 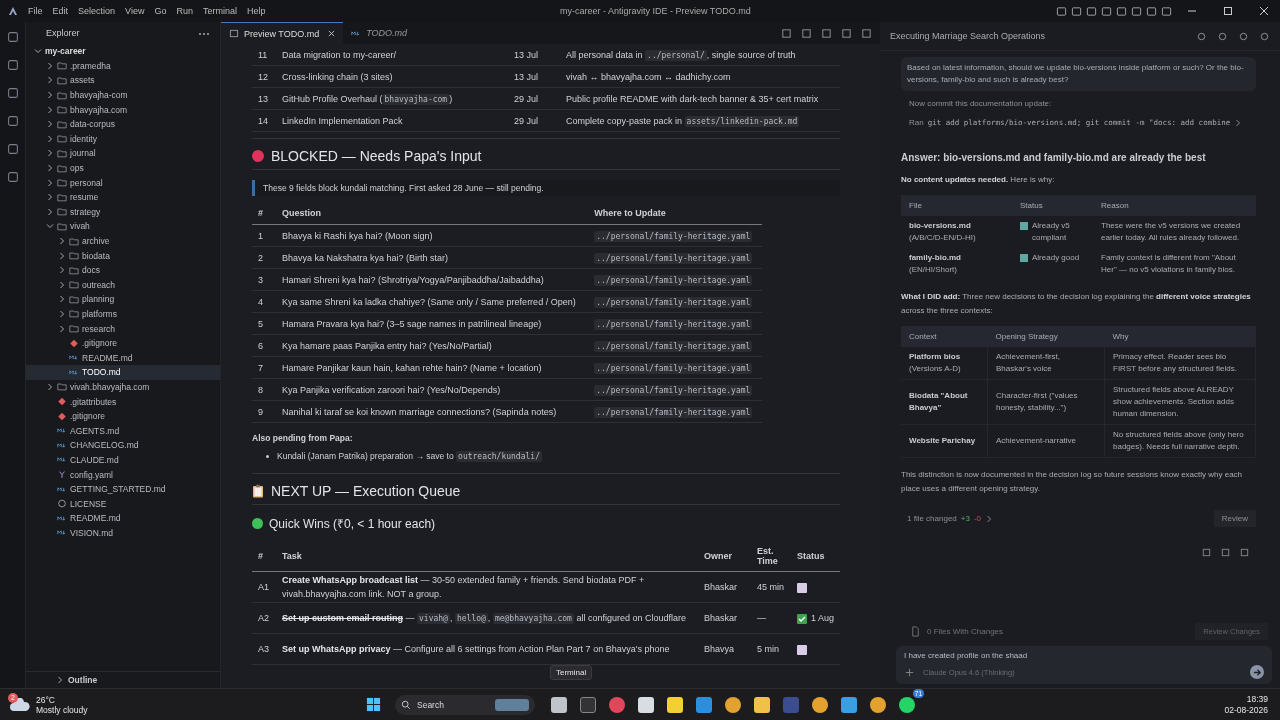 What do you see at coordinates (123, 255) in the screenshot?
I see `tree-item: biodata` at bounding box center [123, 255].